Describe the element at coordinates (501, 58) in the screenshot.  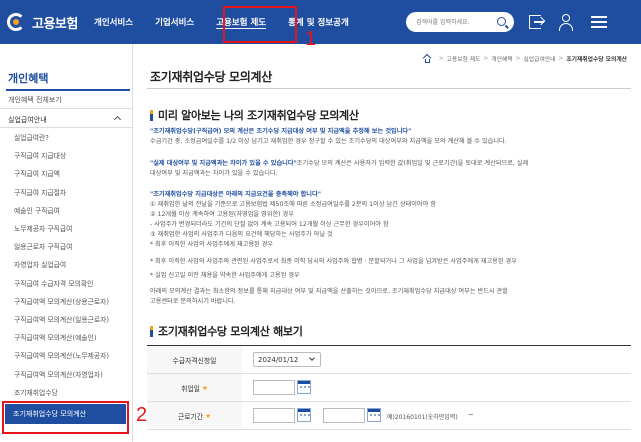
I see `breadcrumb-item: 개인혜택` at that location.